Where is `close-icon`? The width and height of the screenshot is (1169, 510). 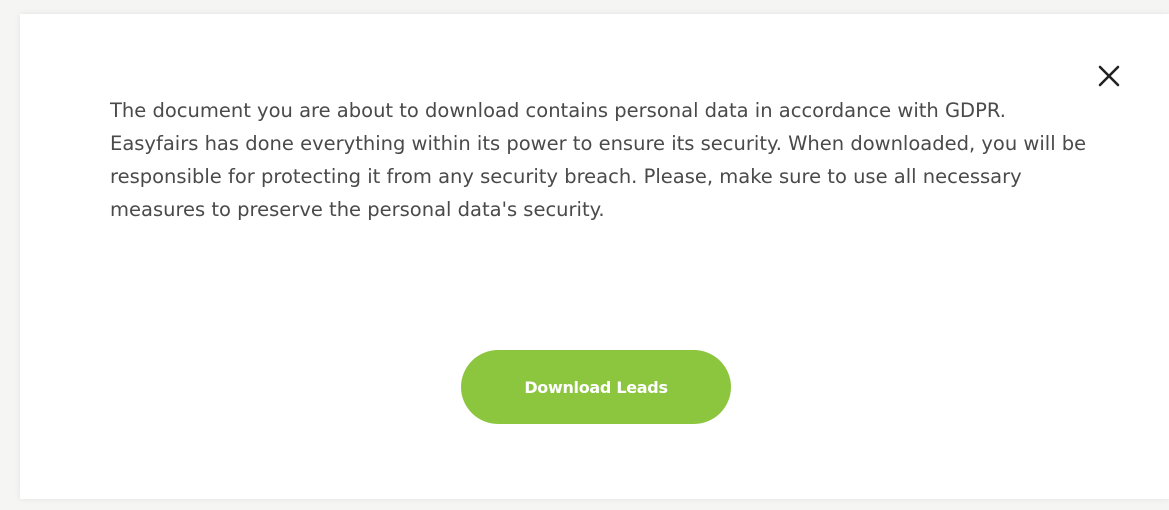 close-icon is located at coordinates (1109, 76).